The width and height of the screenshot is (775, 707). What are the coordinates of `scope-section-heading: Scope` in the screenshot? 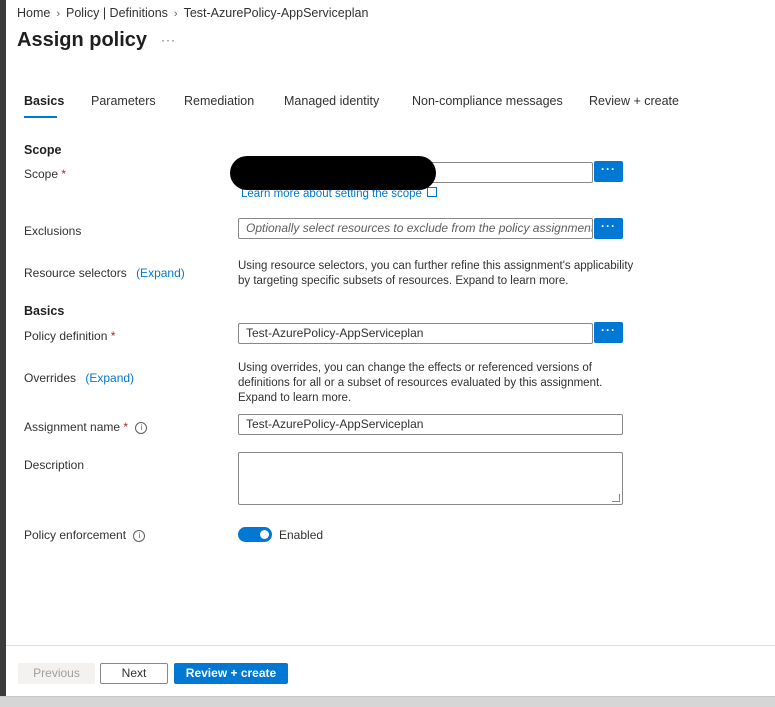 It's located at (43, 150).